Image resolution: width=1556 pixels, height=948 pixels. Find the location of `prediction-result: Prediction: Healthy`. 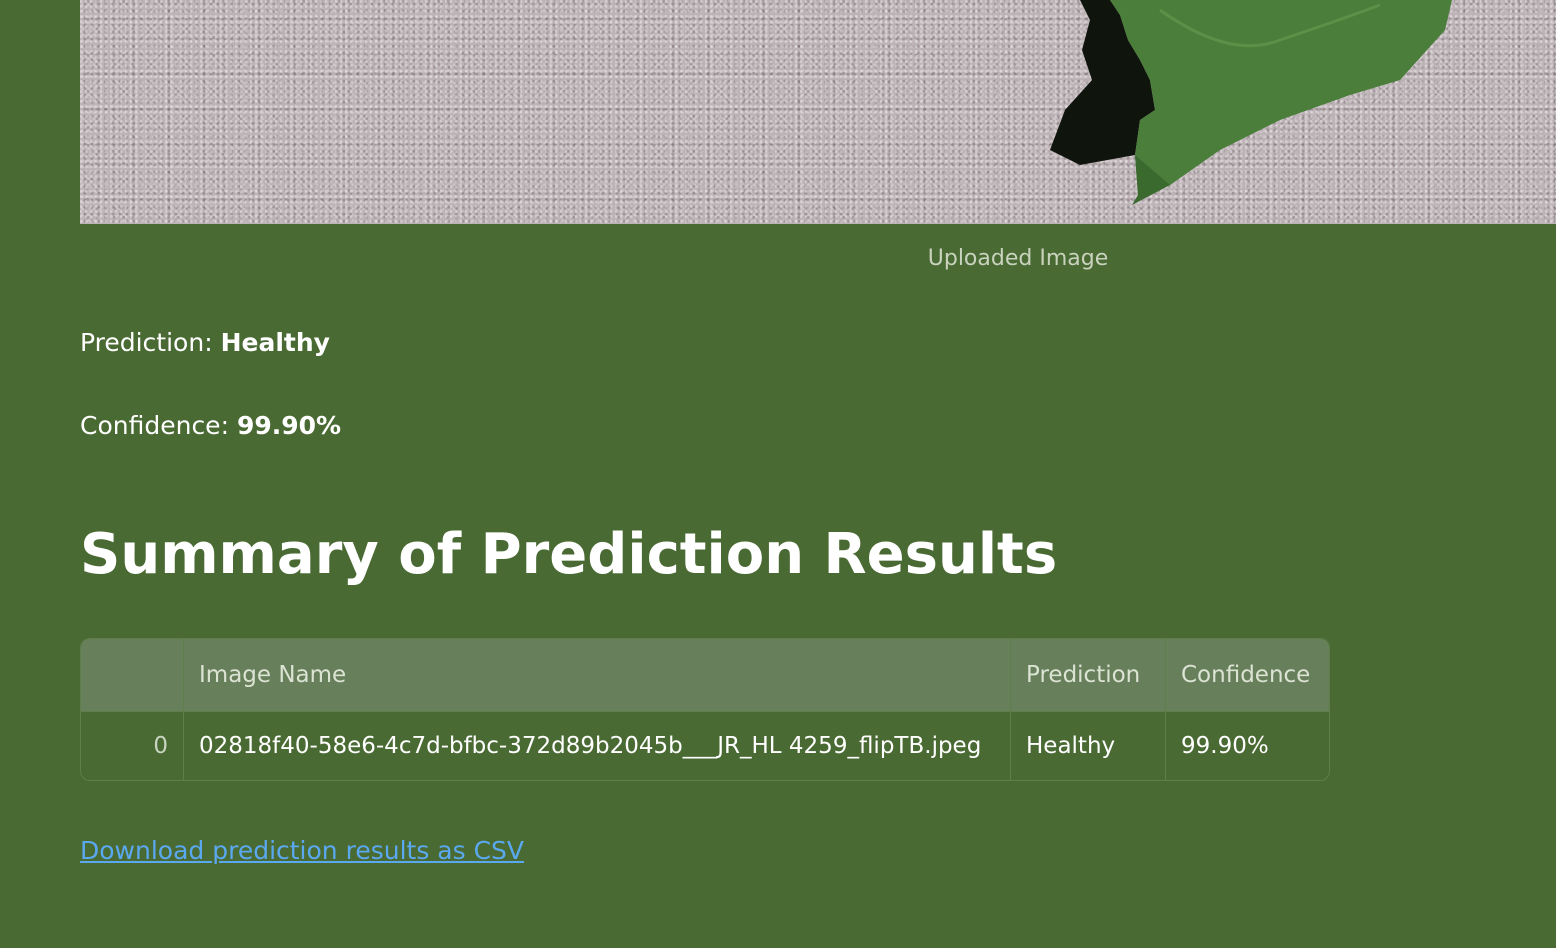

prediction-result: Prediction: Healthy is located at coordinates (205, 342).